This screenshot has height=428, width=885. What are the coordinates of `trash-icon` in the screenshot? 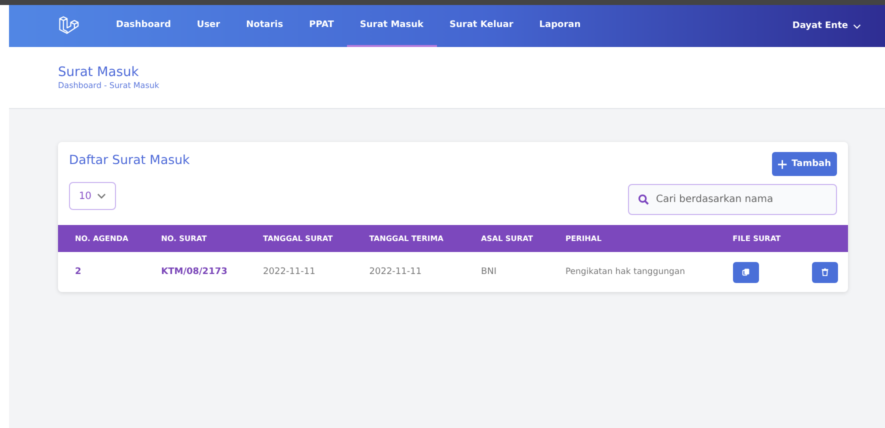 It's located at (825, 272).